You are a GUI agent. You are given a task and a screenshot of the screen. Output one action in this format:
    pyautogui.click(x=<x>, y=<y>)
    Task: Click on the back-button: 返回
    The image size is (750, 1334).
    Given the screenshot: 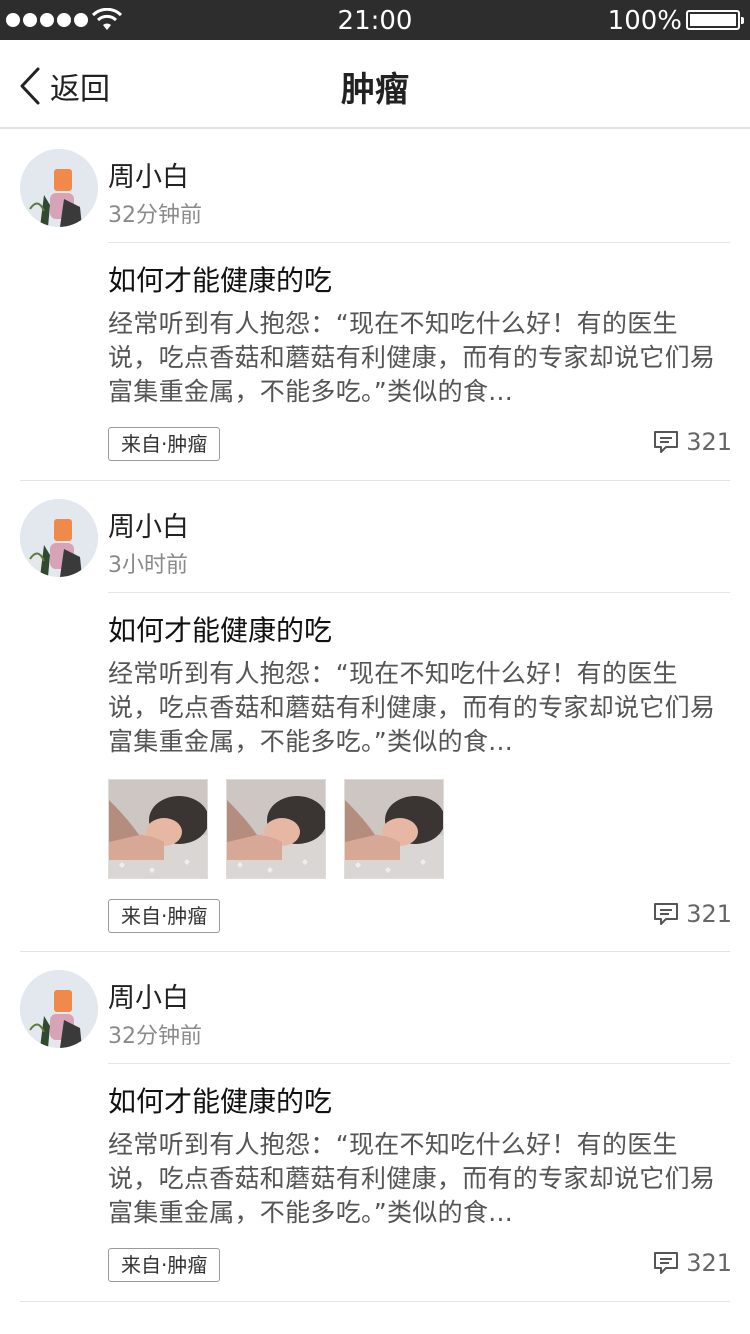 What is the action you would take?
    pyautogui.click(x=64, y=86)
    